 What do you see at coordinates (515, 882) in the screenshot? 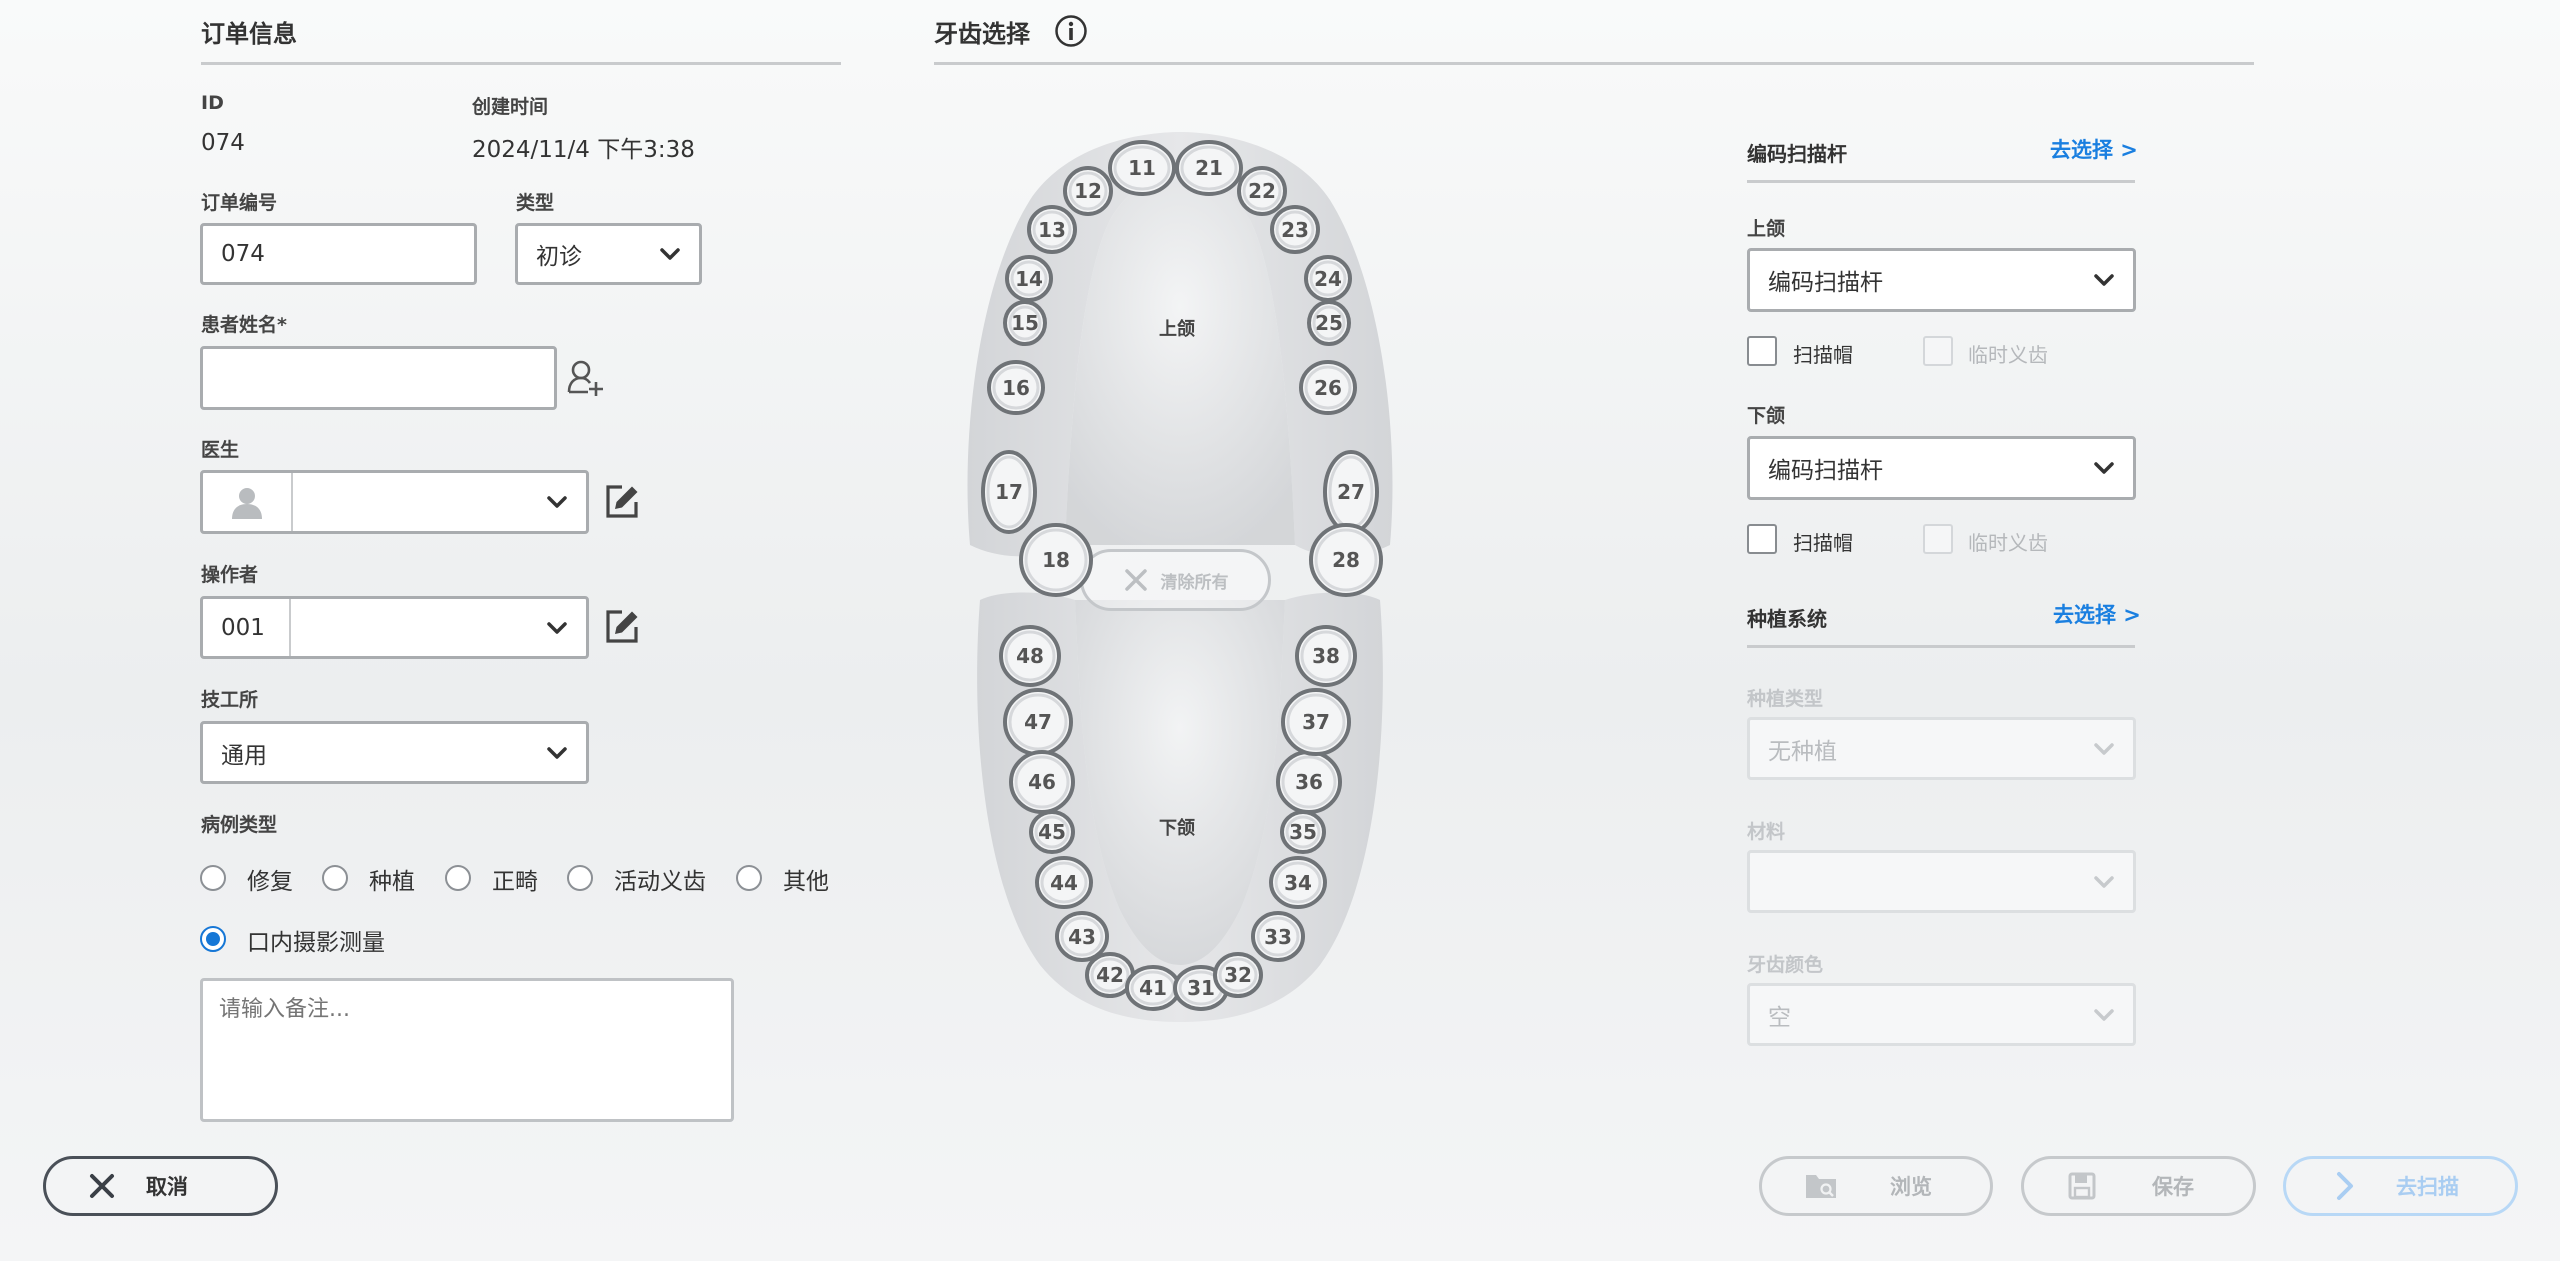
I see `case-type-label-orthodontic: 正畸` at bounding box center [515, 882].